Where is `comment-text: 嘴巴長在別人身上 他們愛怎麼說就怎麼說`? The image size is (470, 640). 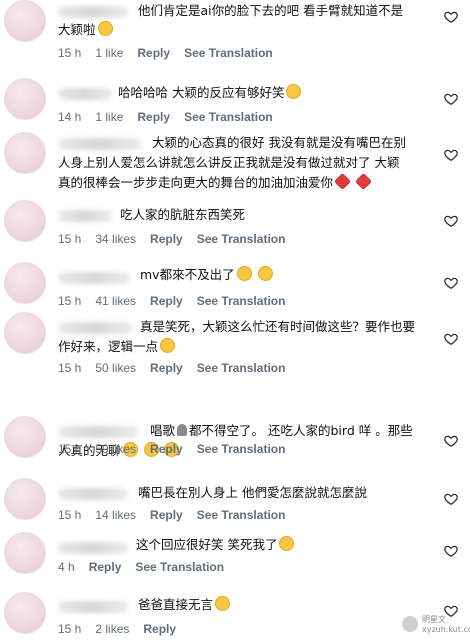
comment-text: 嘴巴長在別人身上 他們愛怎麼說就怎麼說 is located at coordinates (252, 492).